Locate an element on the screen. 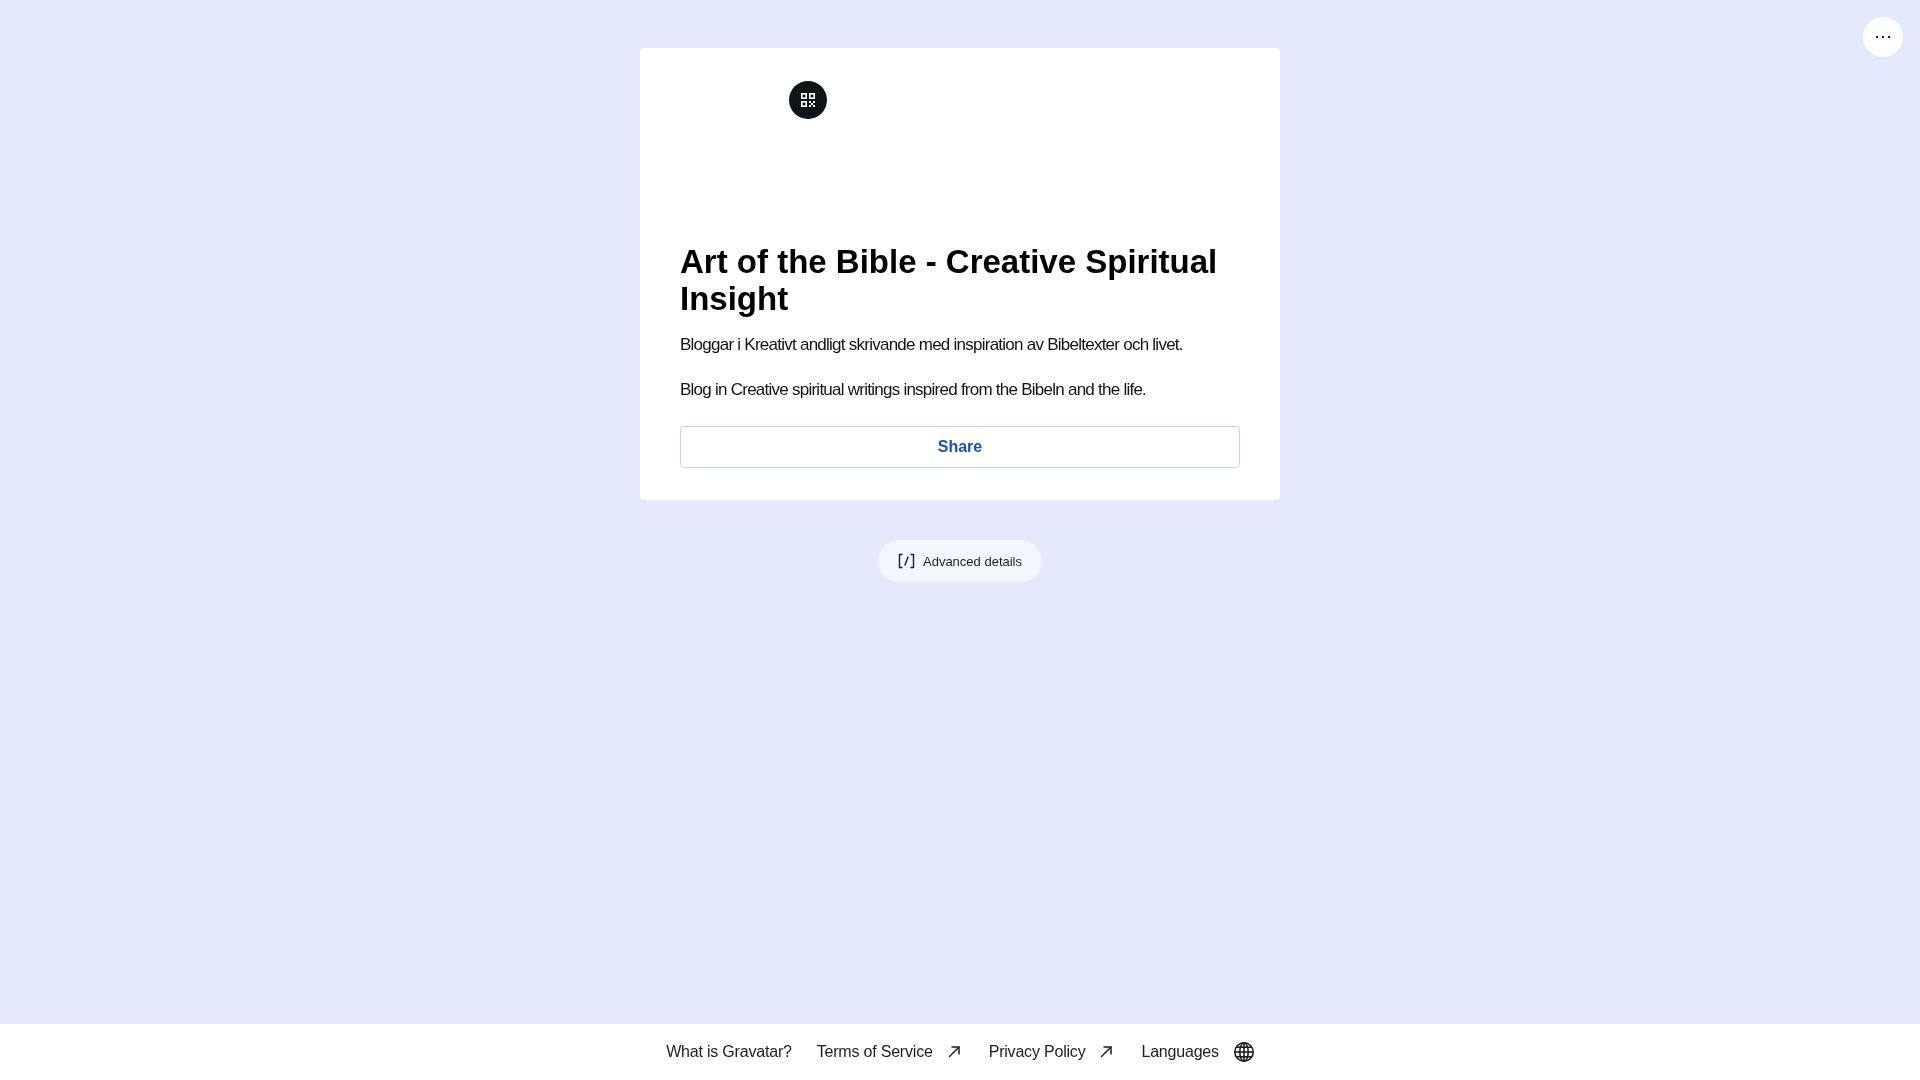  qr-code-icon is located at coordinates (808, 100).